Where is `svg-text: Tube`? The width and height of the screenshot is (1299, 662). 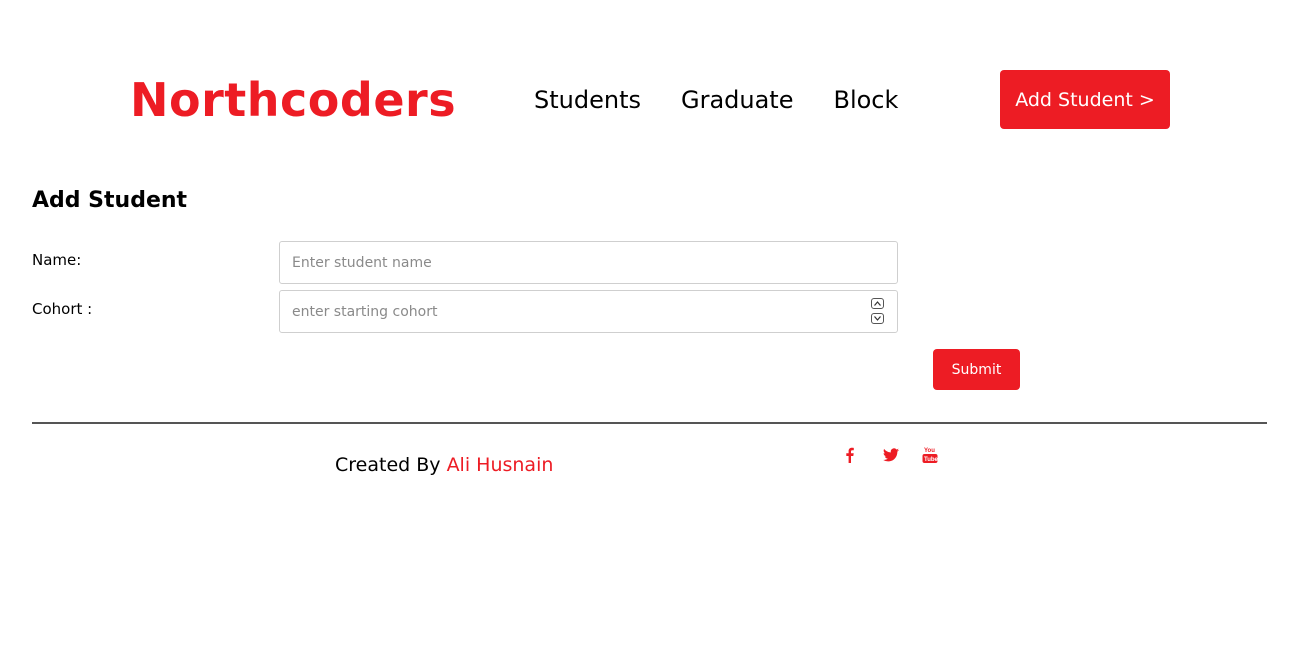
svg-text: Tube is located at coordinates (931, 460).